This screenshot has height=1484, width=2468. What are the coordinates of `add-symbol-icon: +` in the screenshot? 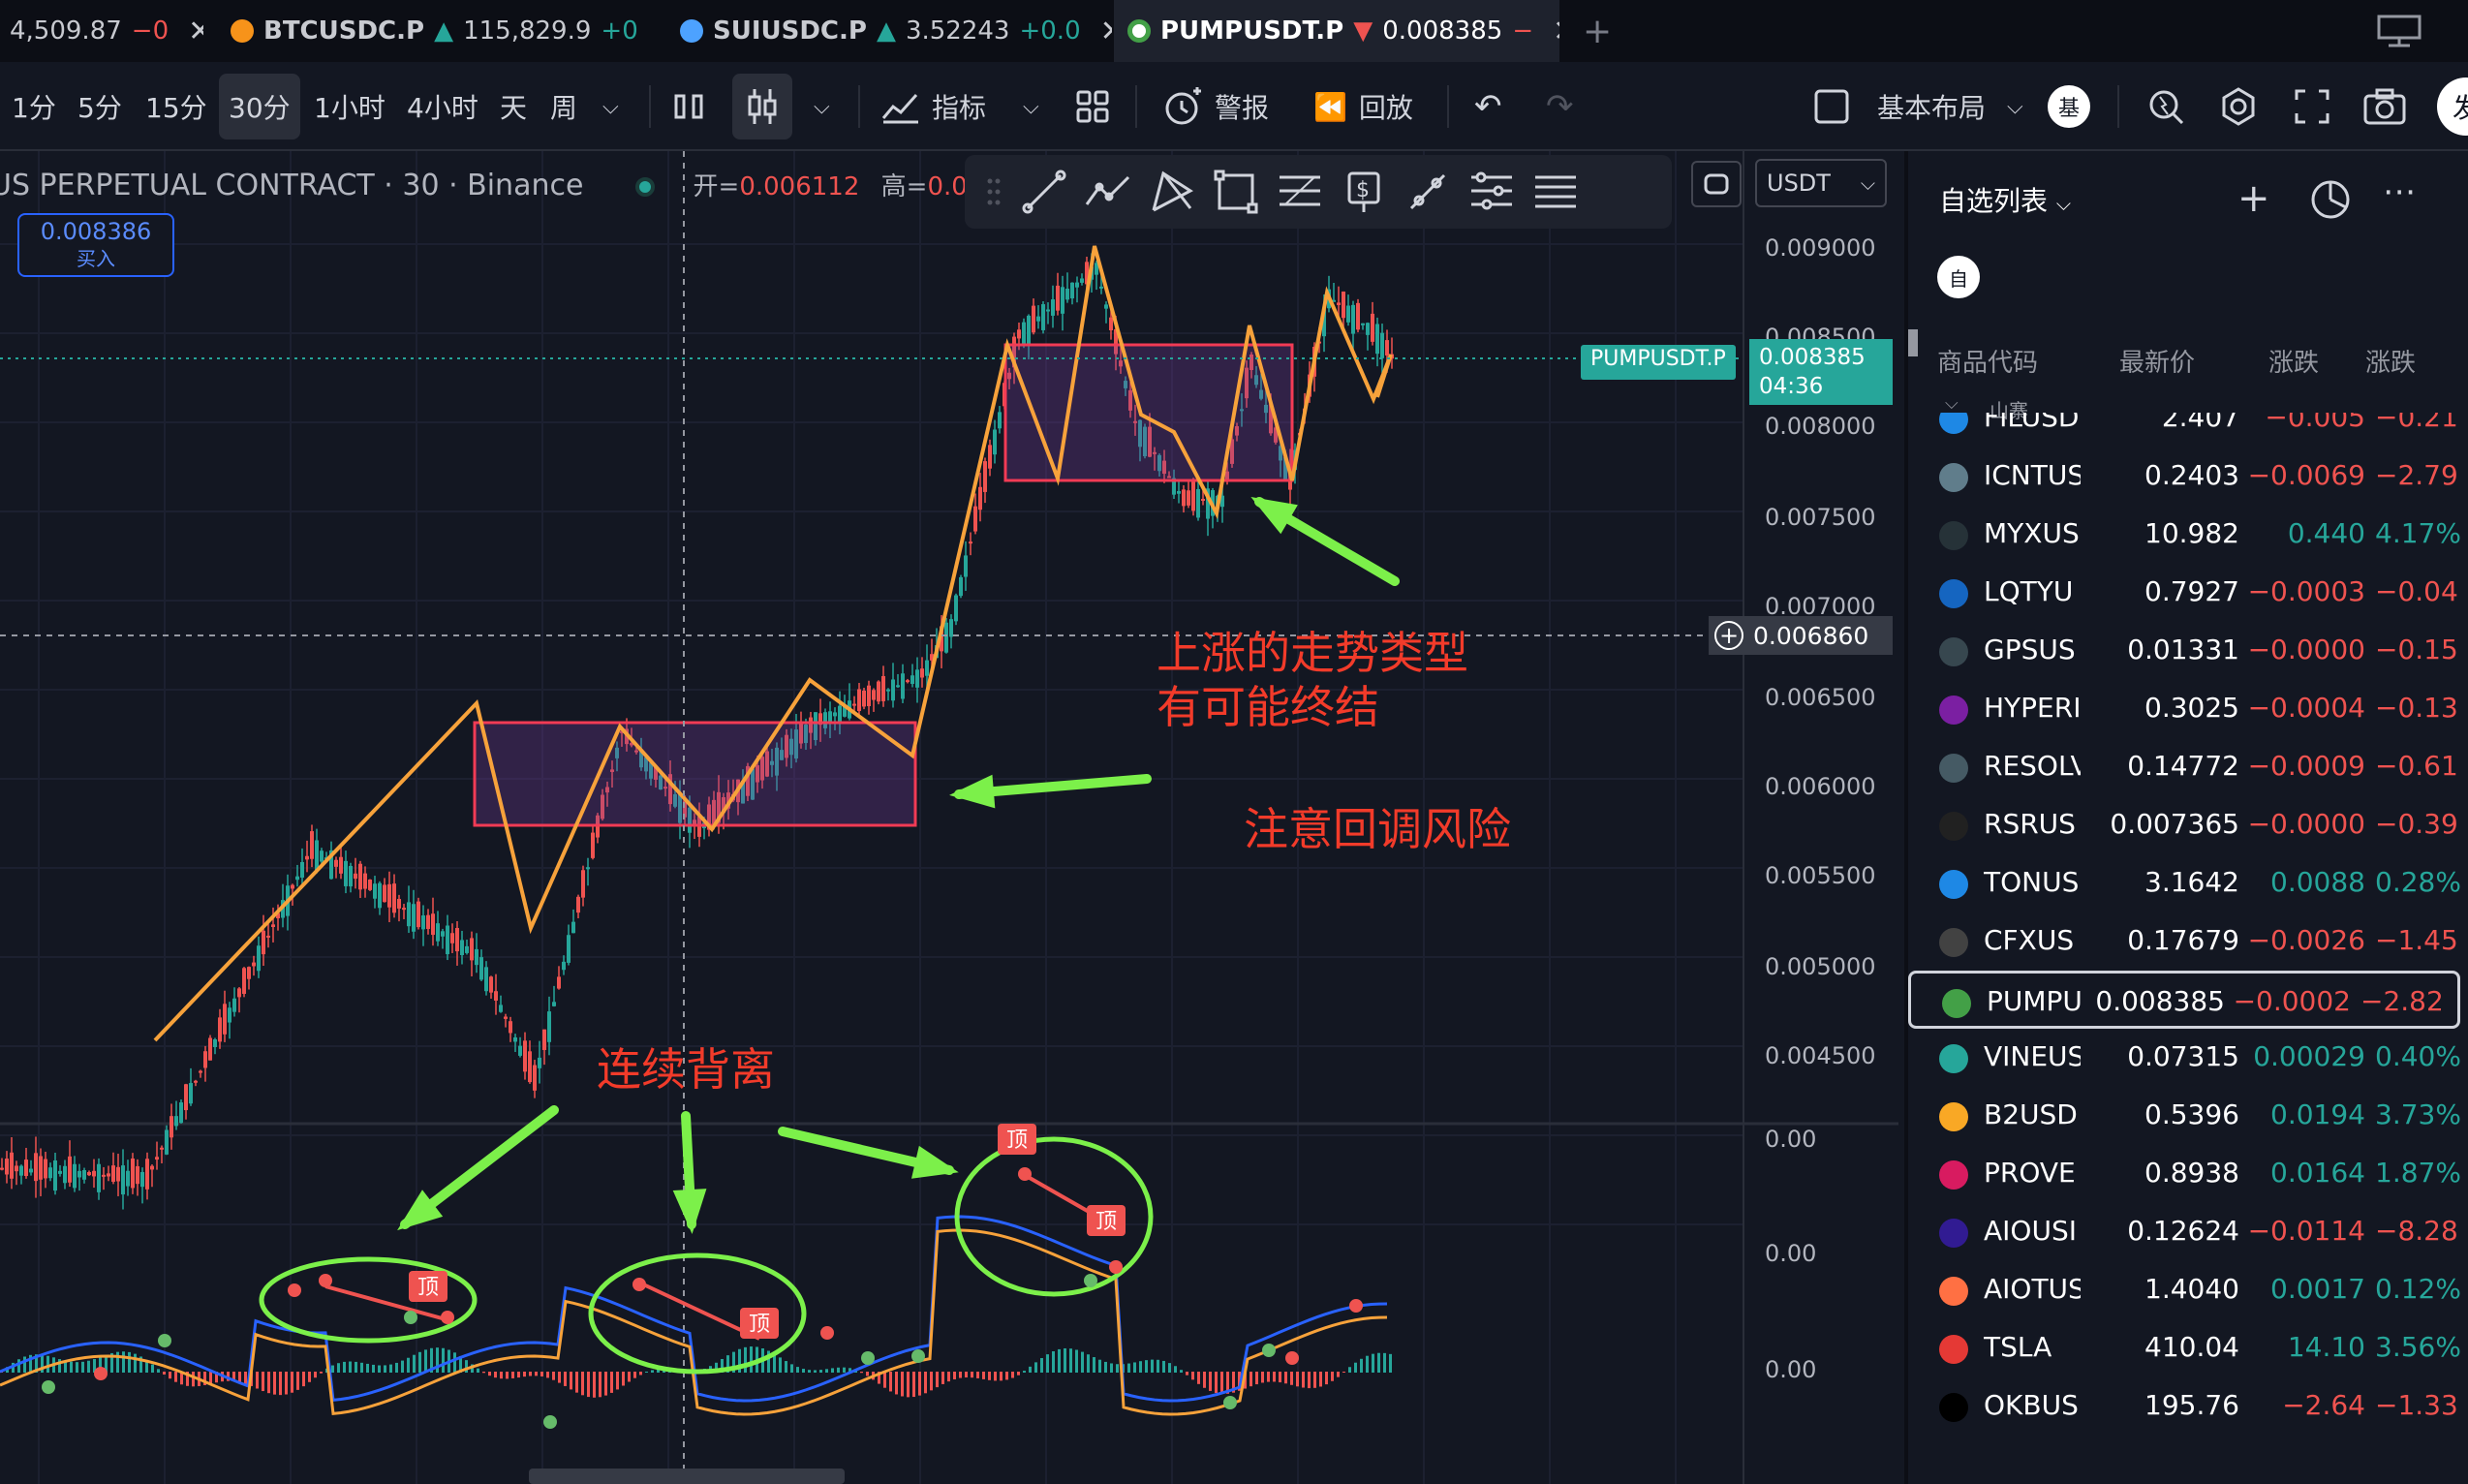 It's located at (2253, 198).